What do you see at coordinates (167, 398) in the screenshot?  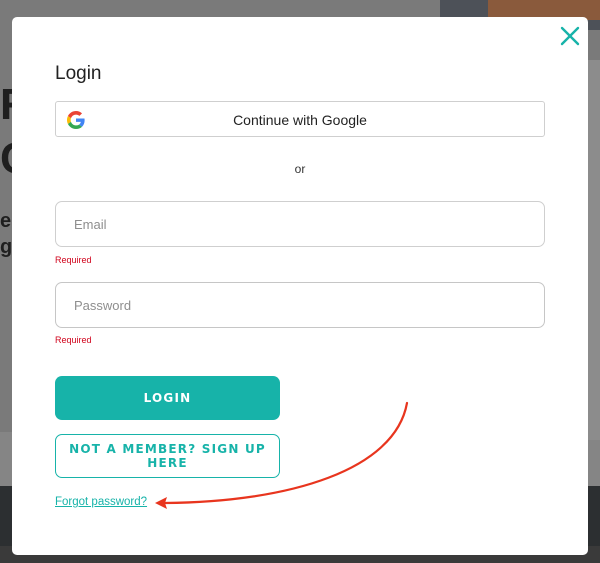 I see `login-button: LOGIN` at bounding box center [167, 398].